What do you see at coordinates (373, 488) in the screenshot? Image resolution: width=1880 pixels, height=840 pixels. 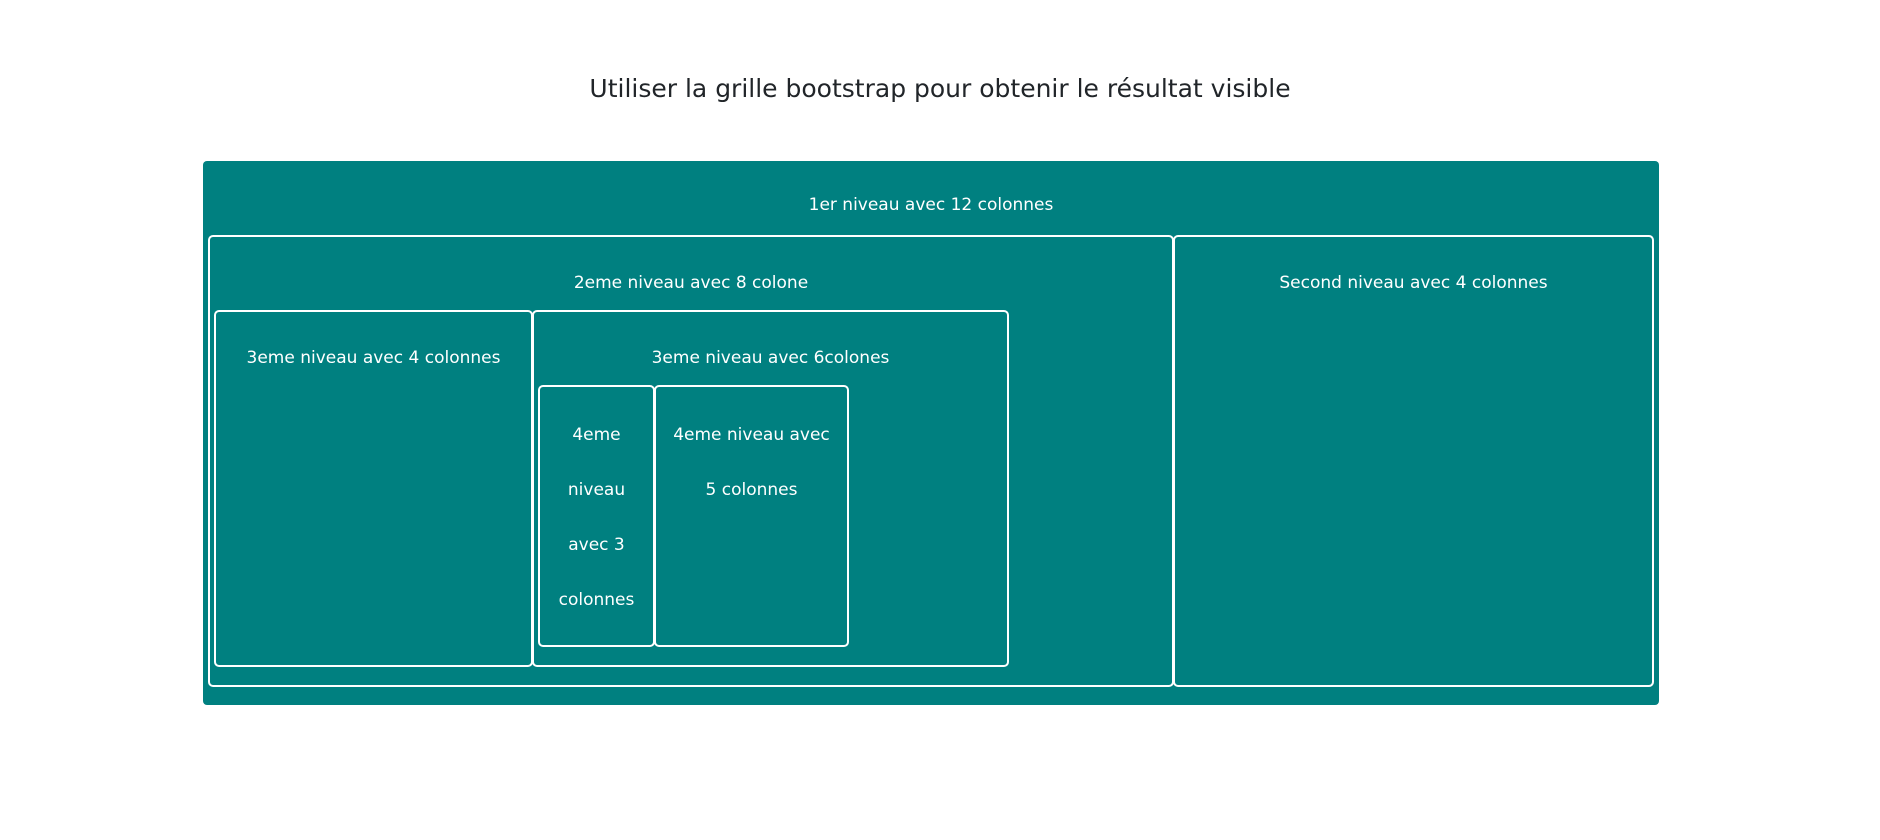 I see `level3-left-col: 3eme niveau avec 4 colonnes` at bounding box center [373, 488].